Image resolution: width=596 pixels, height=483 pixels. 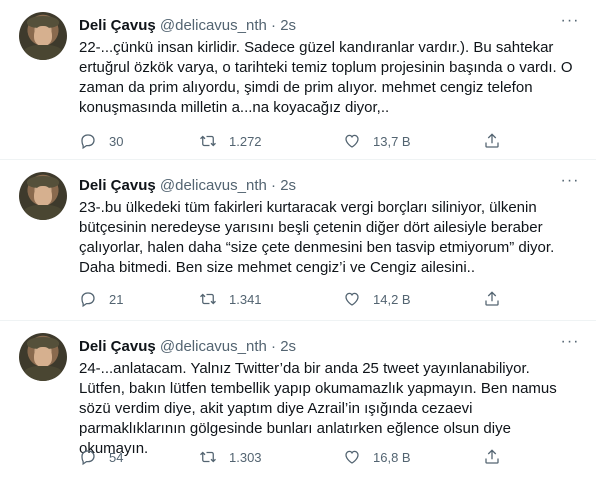 What do you see at coordinates (392, 299) in the screenshot?
I see `like-count: 14,2 B` at bounding box center [392, 299].